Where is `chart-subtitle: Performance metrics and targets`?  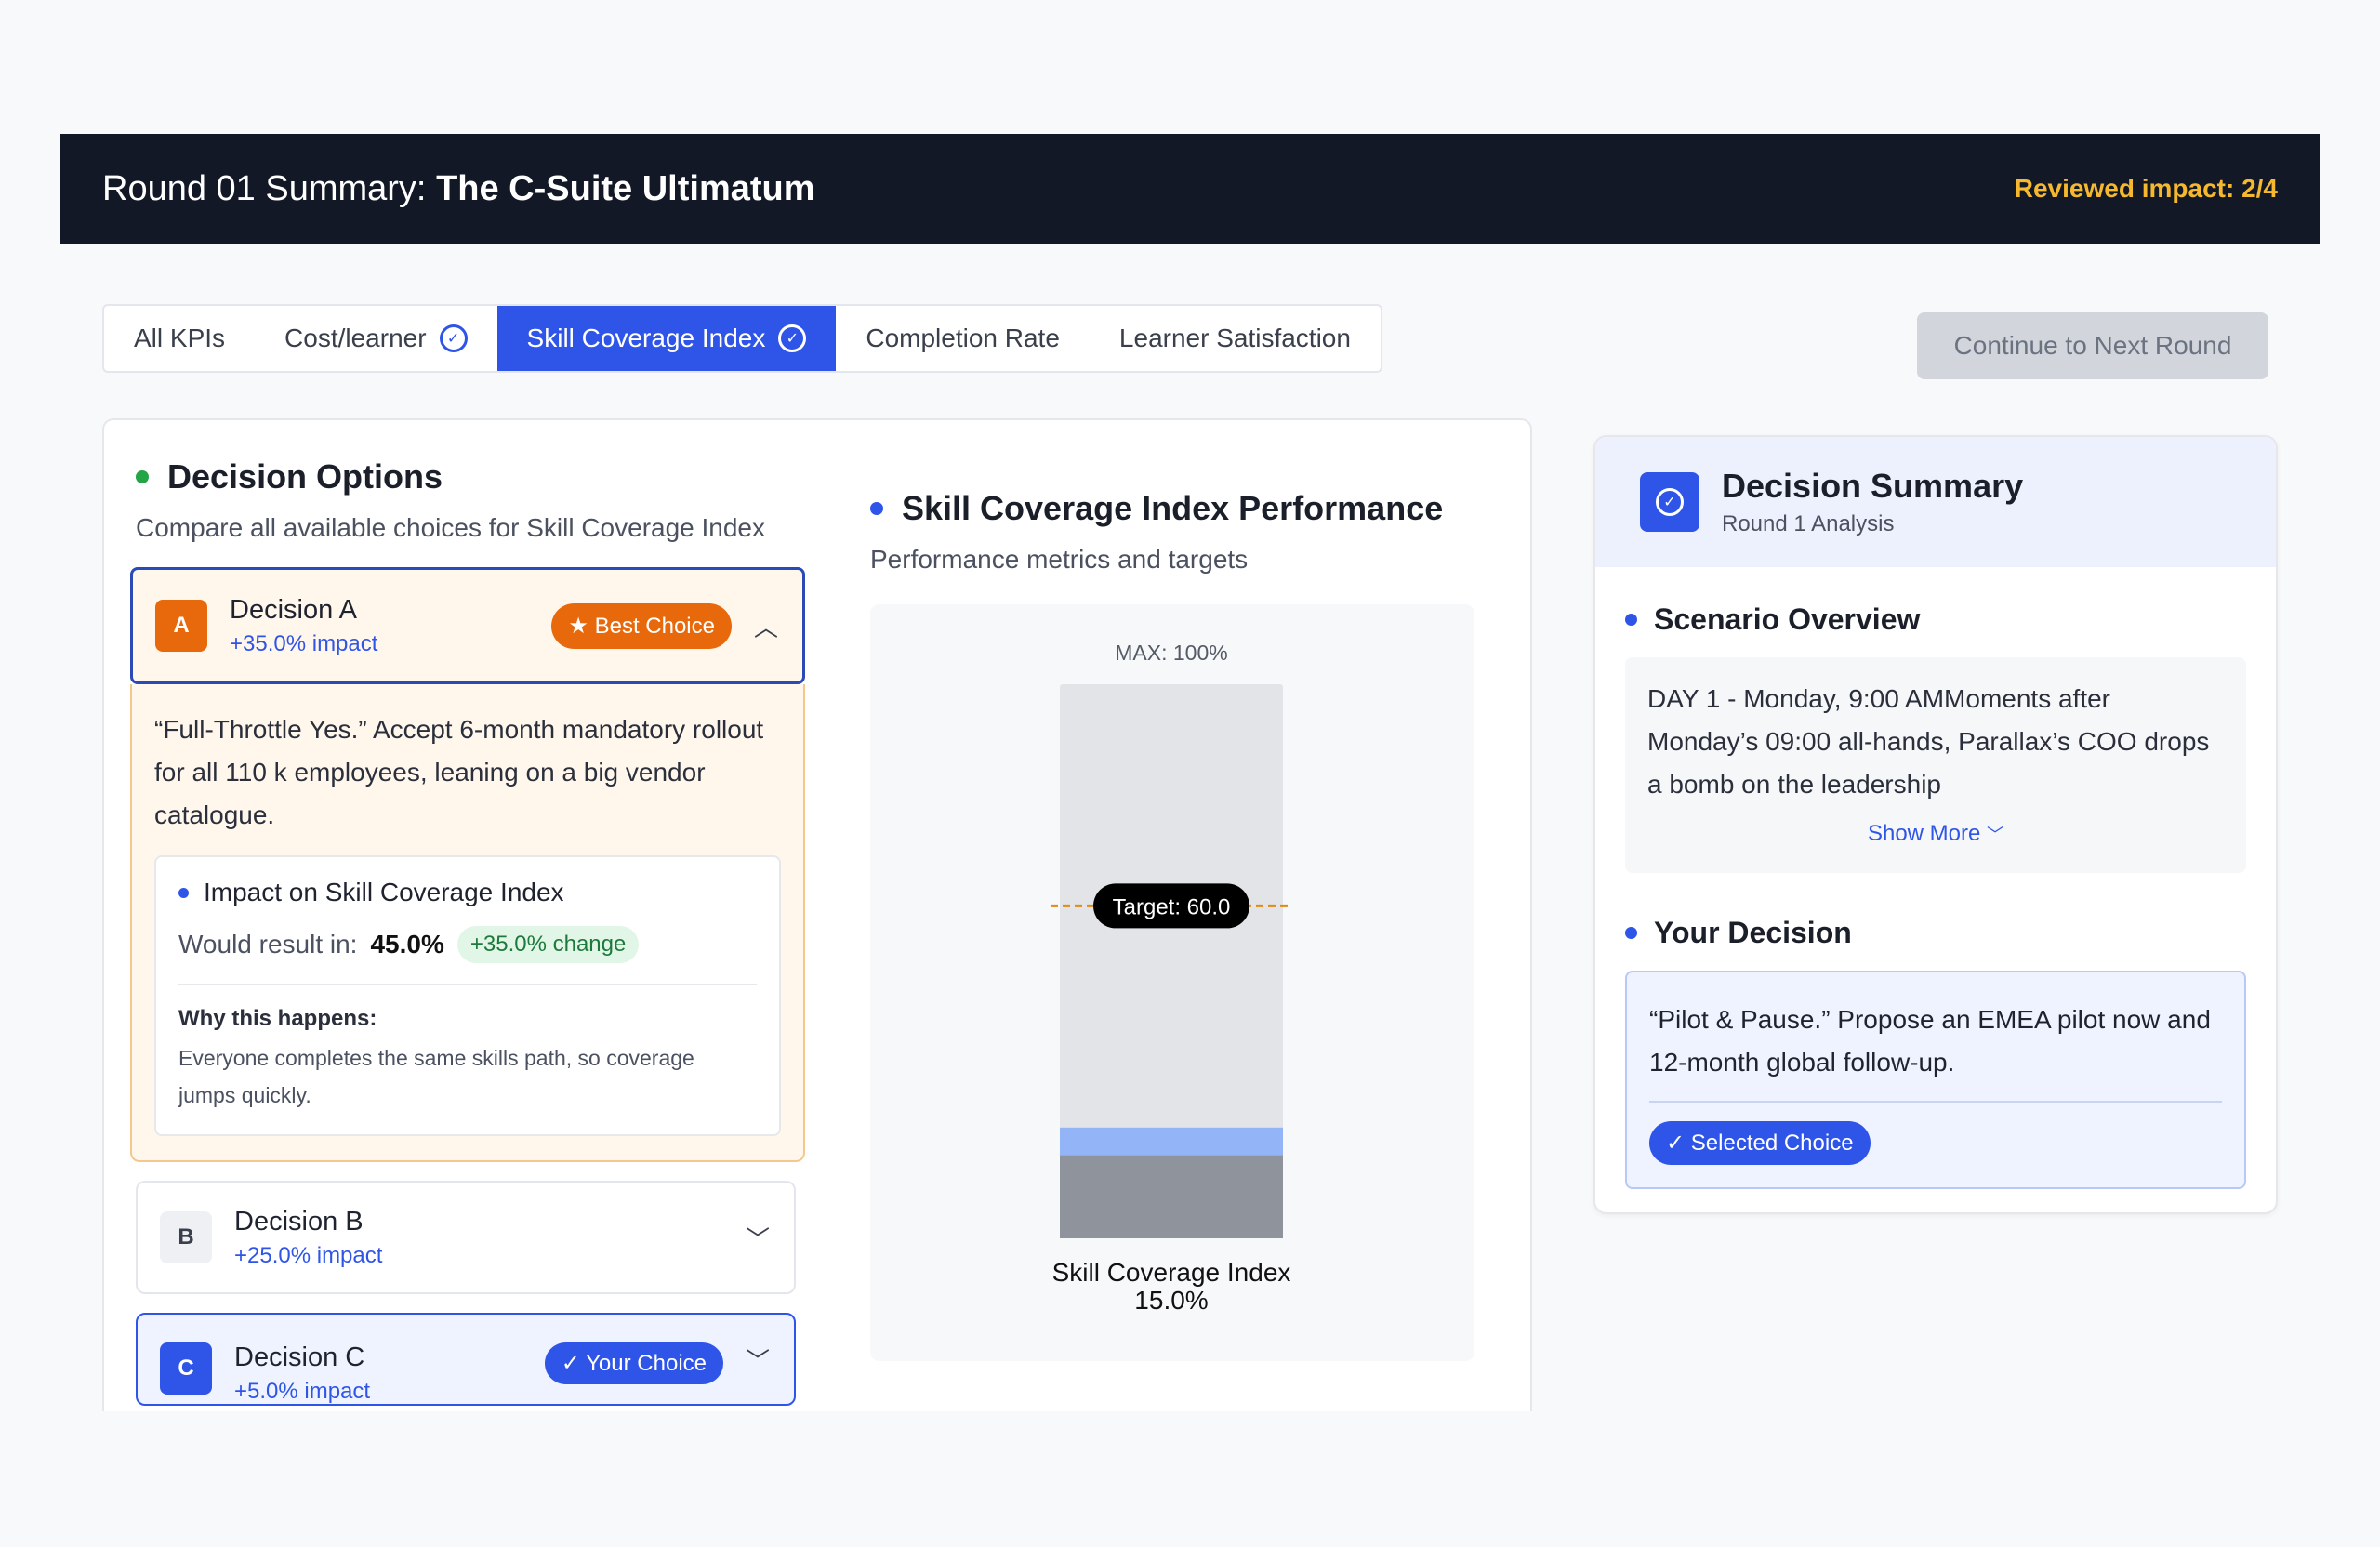 chart-subtitle: Performance metrics and targets is located at coordinates (1059, 559).